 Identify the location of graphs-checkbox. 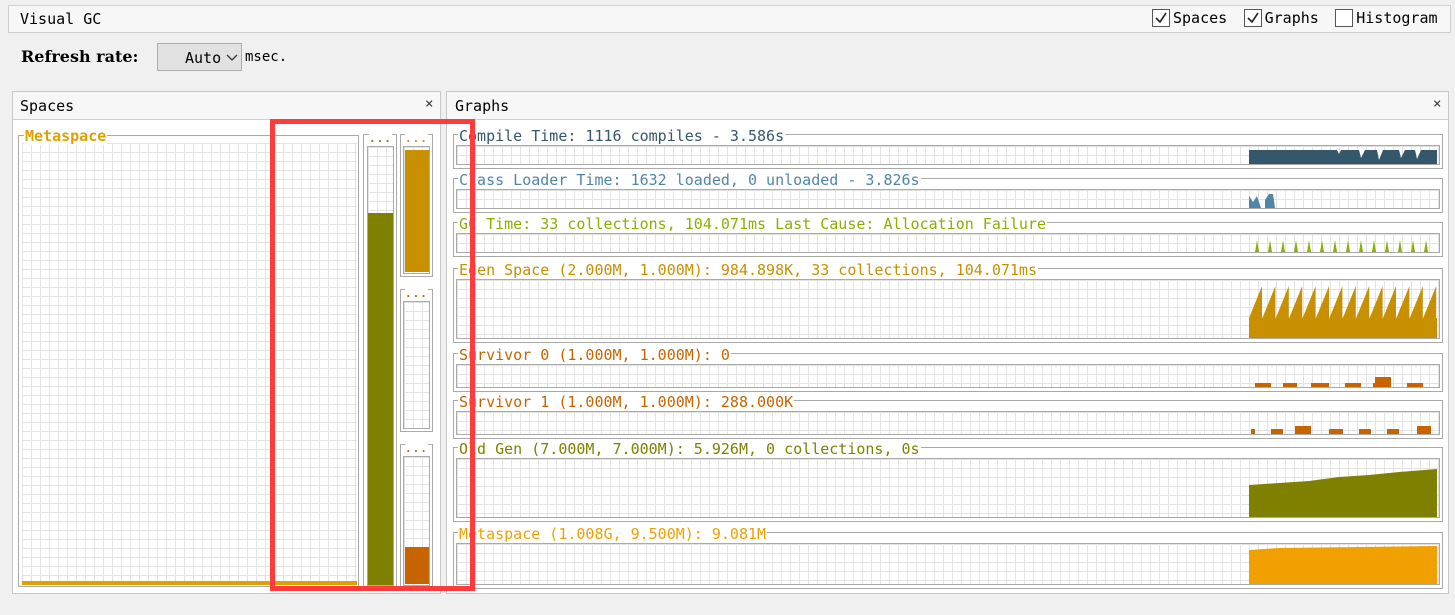
(1252, 18).